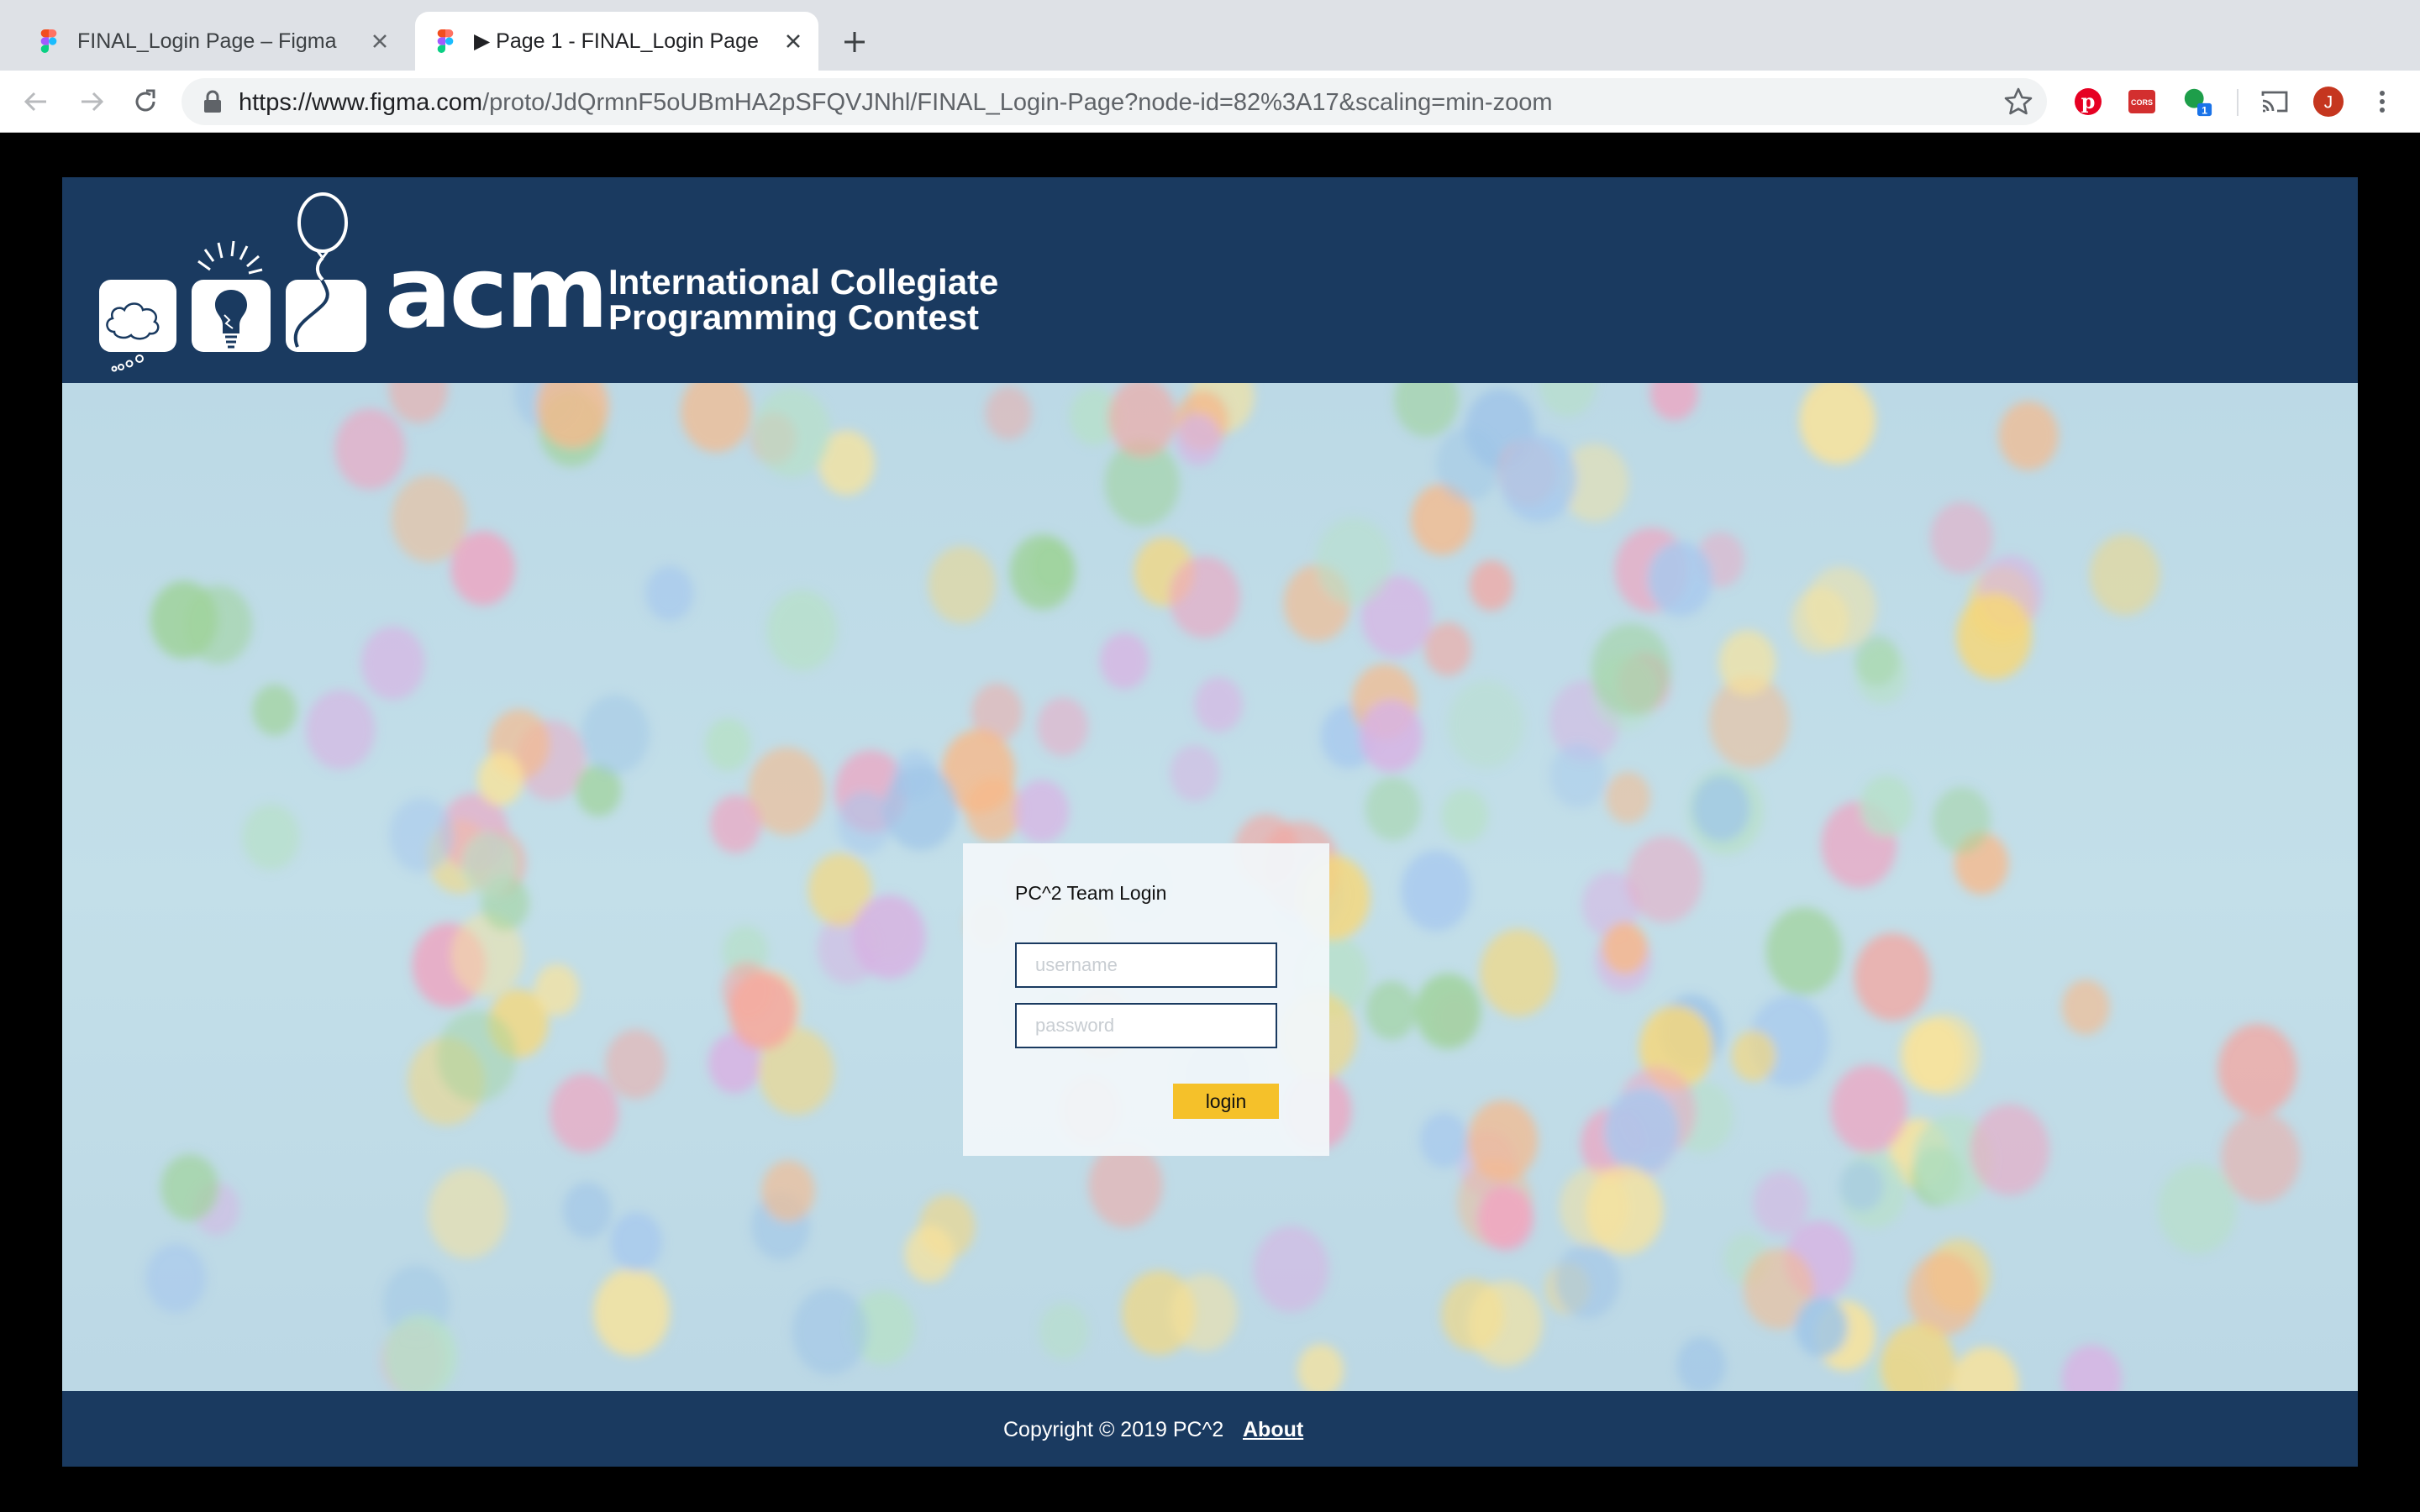 The height and width of the screenshot is (1512, 2420). What do you see at coordinates (1146, 999) in the screenshot?
I see `login-card: PC^2 Team Login login` at bounding box center [1146, 999].